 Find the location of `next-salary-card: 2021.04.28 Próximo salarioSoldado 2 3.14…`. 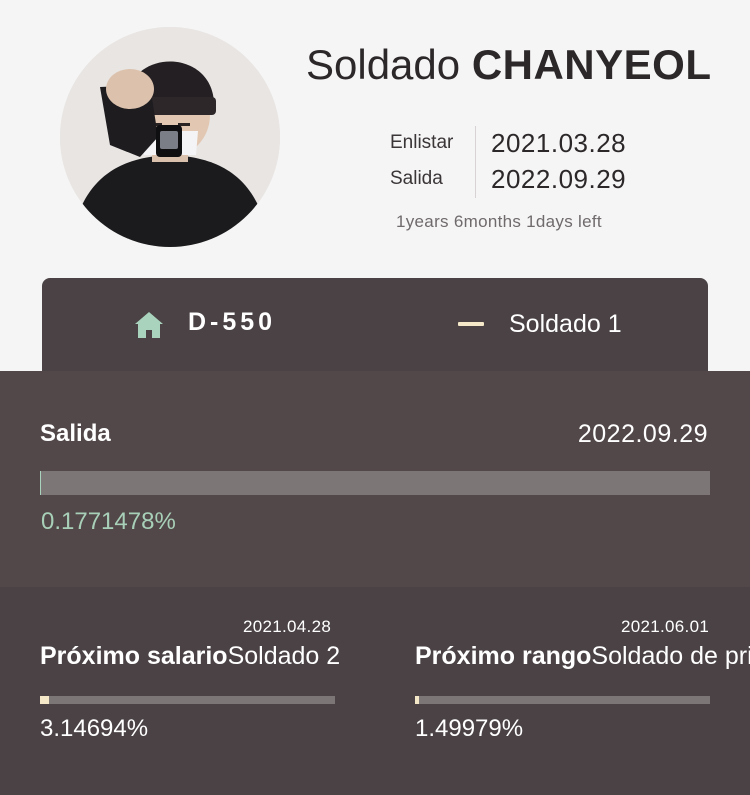

next-salary-card: 2021.04.28 Próximo salarioSoldado 2 3.14… is located at coordinates (190, 691).